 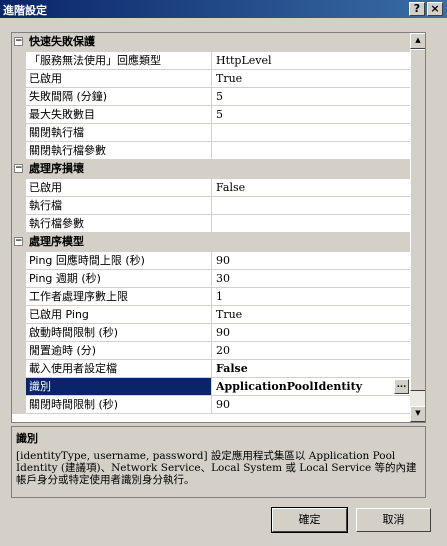 What do you see at coordinates (309, 520) in the screenshot?
I see `ok-button: 確定` at bounding box center [309, 520].